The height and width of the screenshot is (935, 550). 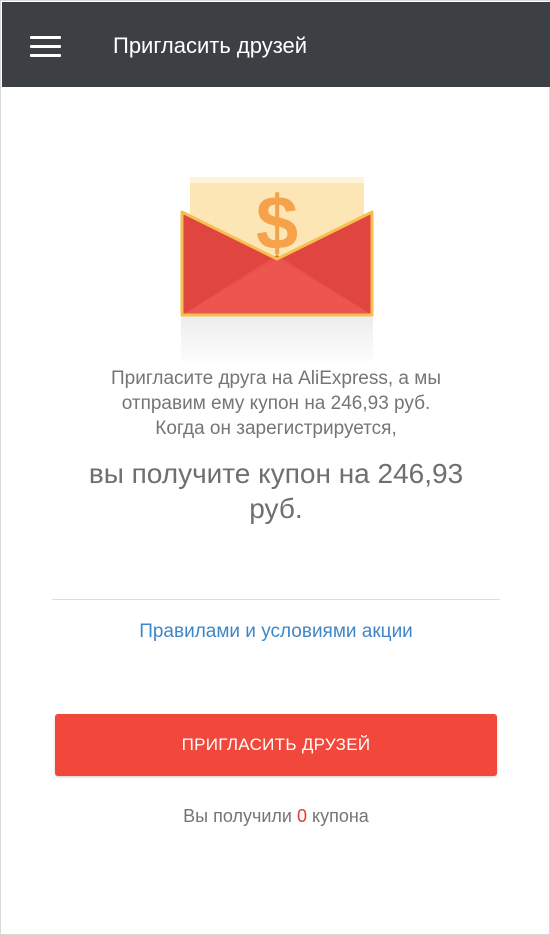 What do you see at coordinates (276, 745) in the screenshot?
I see `invite-friends-button: ПРИГЛАСИТЬ ДРУЗЕЙ` at bounding box center [276, 745].